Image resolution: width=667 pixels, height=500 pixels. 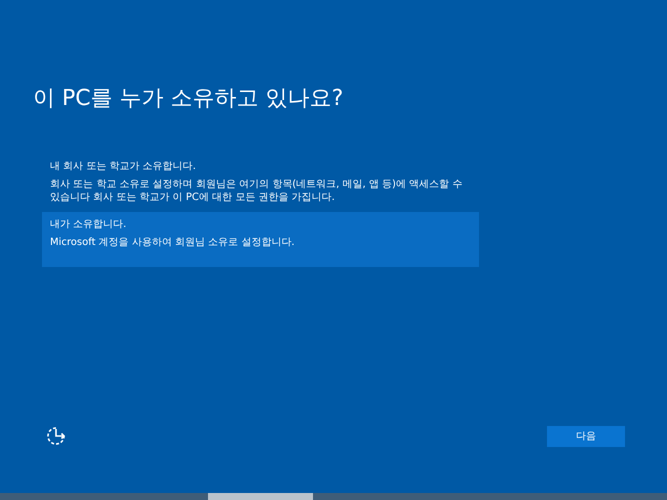 I want to click on next-button: 다음, so click(x=586, y=436).